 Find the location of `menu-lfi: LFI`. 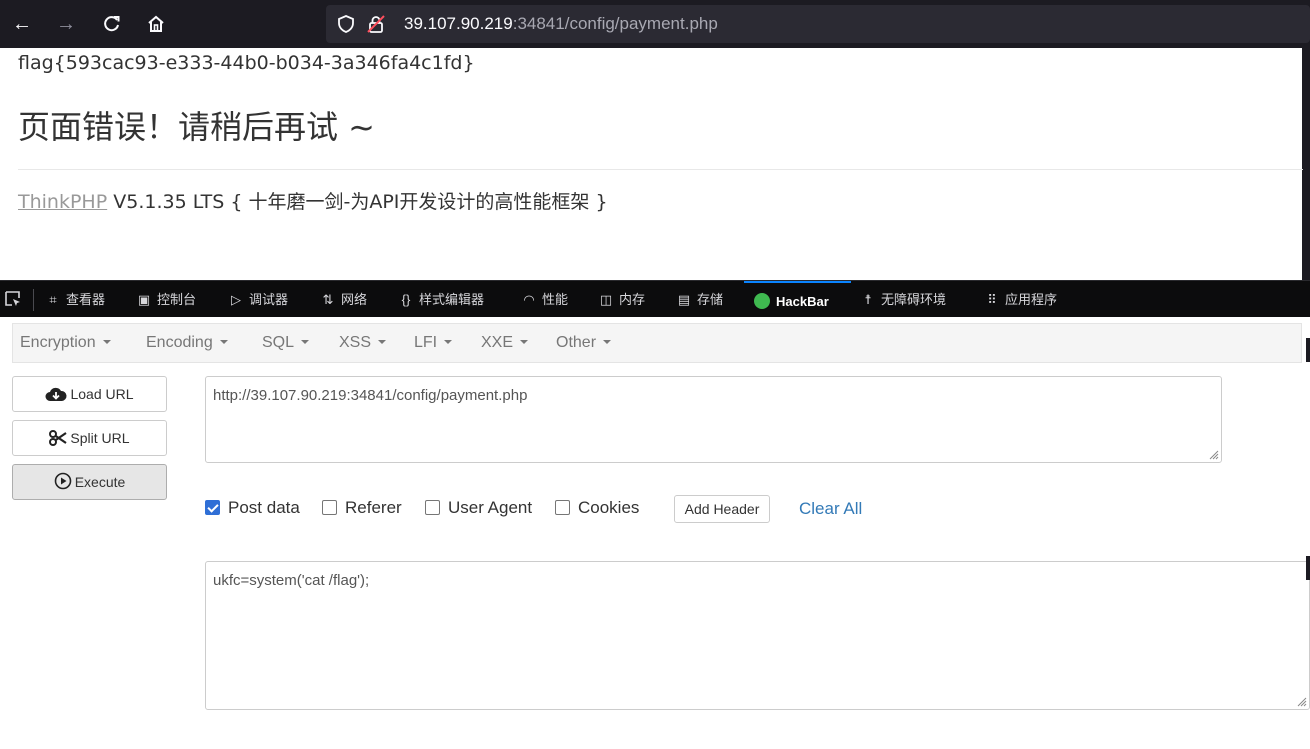

menu-lfi: LFI is located at coordinates (433, 343).